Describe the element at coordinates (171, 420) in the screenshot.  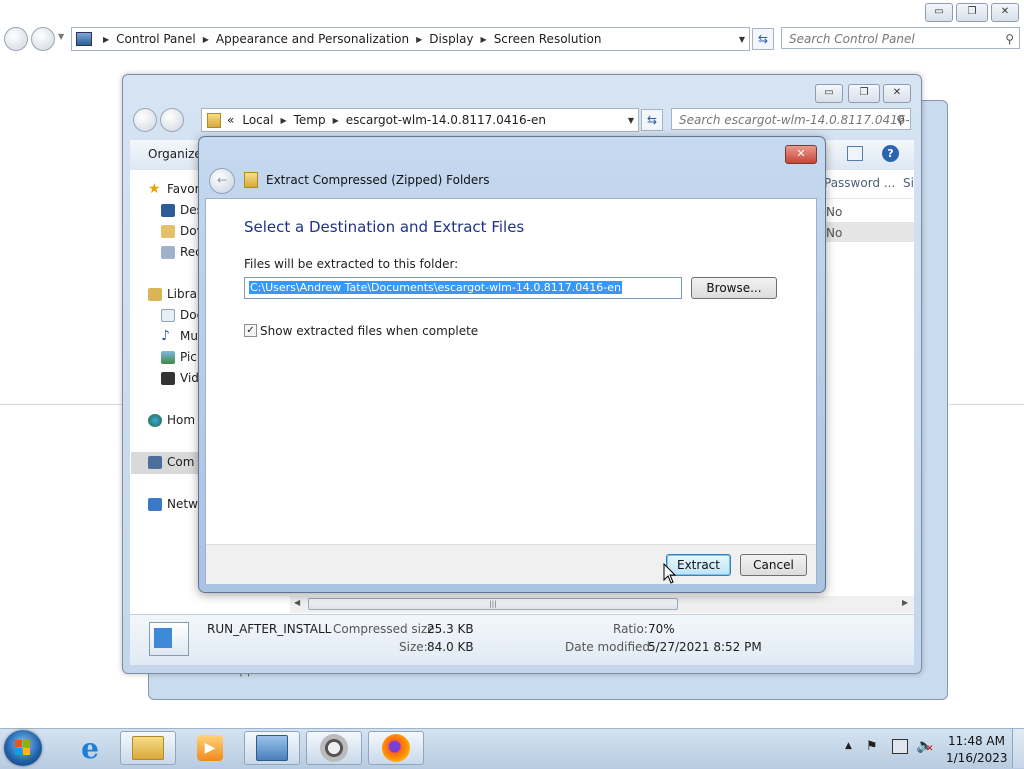
I see `nav-homegroup: Hom` at that location.